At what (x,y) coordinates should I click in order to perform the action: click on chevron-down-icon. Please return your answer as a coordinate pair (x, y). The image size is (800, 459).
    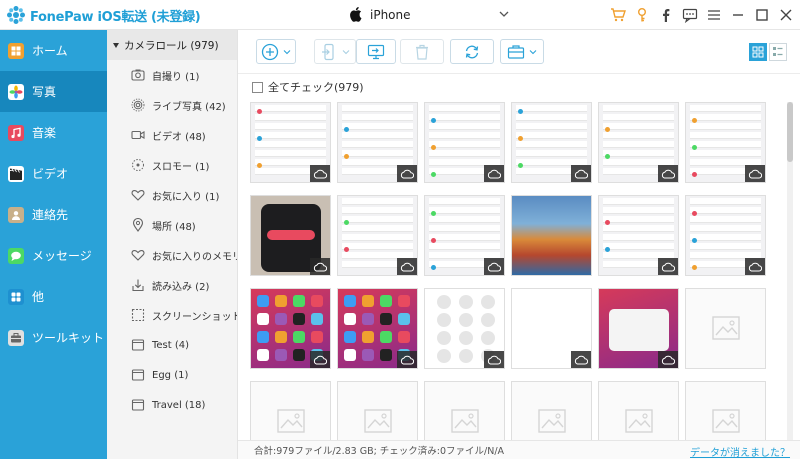
    Looking at the image, I should click on (504, 14).